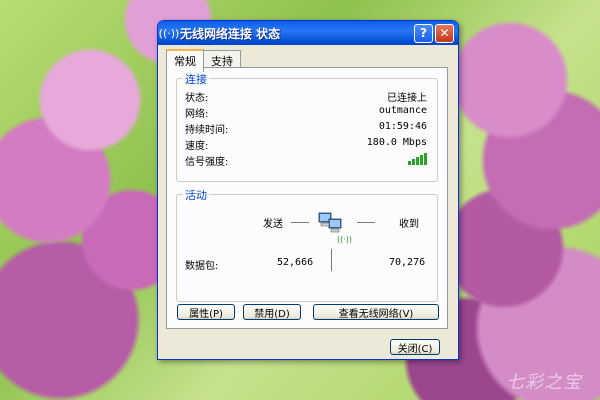  Describe the element at coordinates (230, 33) in the screenshot. I see `window-title: 无线网络连接 状态` at that location.